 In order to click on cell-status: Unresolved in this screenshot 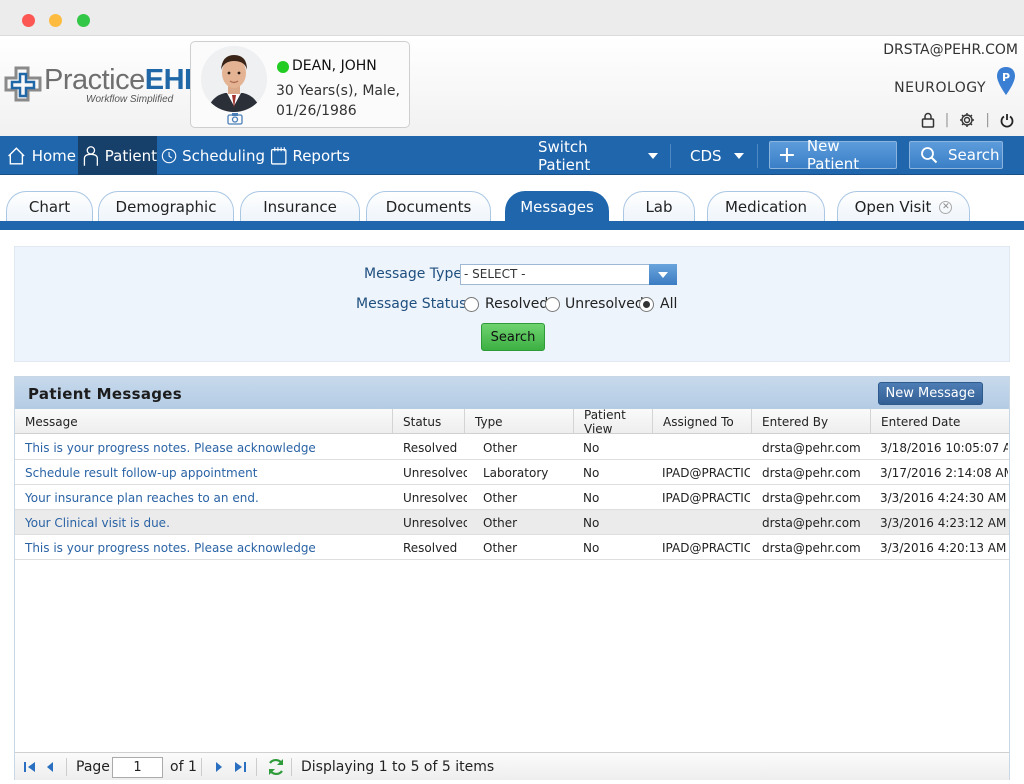, I will do `click(435, 522)`.